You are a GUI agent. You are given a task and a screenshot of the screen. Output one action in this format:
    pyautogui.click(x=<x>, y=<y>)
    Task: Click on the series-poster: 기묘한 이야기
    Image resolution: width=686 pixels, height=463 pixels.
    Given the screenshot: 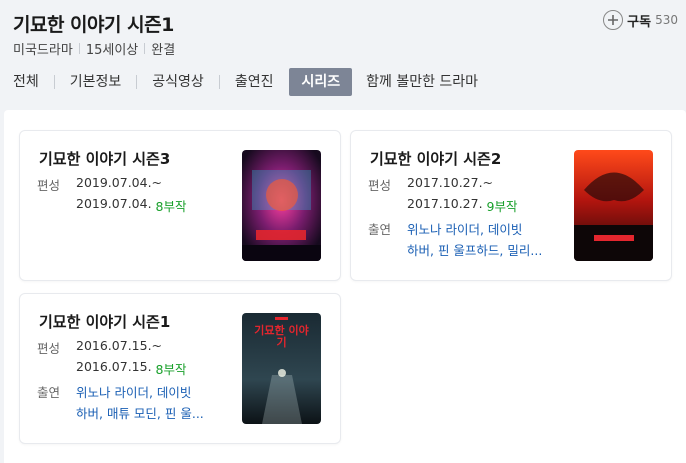 What is the action you would take?
    pyautogui.click(x=281, y=368)
    